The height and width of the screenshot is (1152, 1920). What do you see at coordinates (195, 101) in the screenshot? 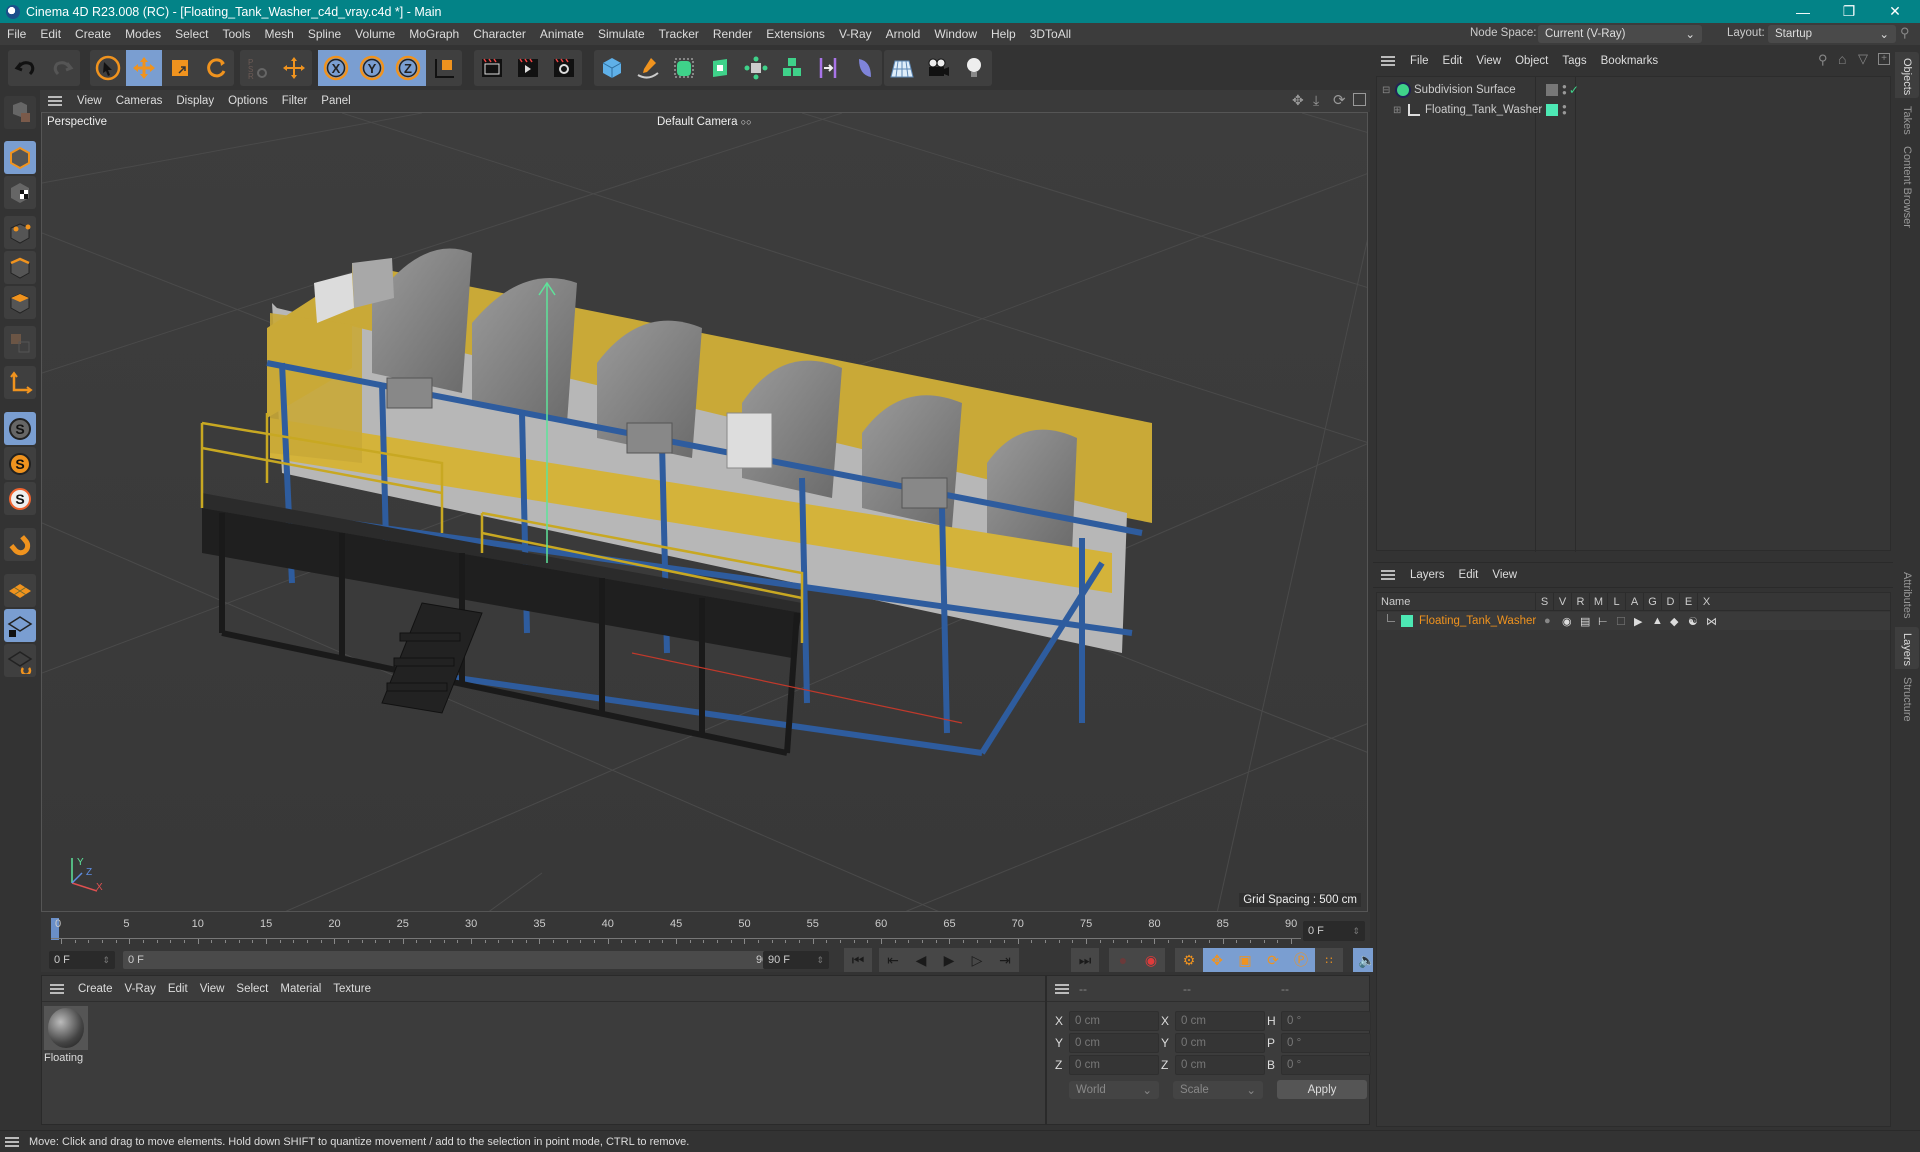
I see `viewport-menu-display: Display` at bounding box center [195, 101].